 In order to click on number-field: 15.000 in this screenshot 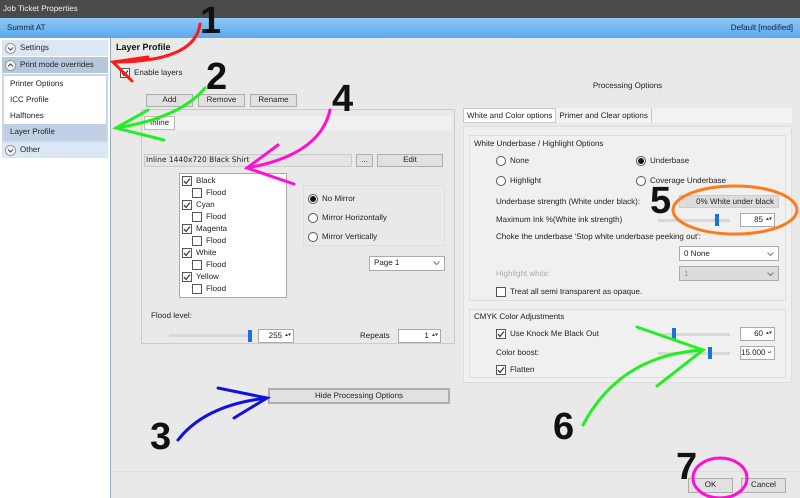, I will do `click(757, 353)`.